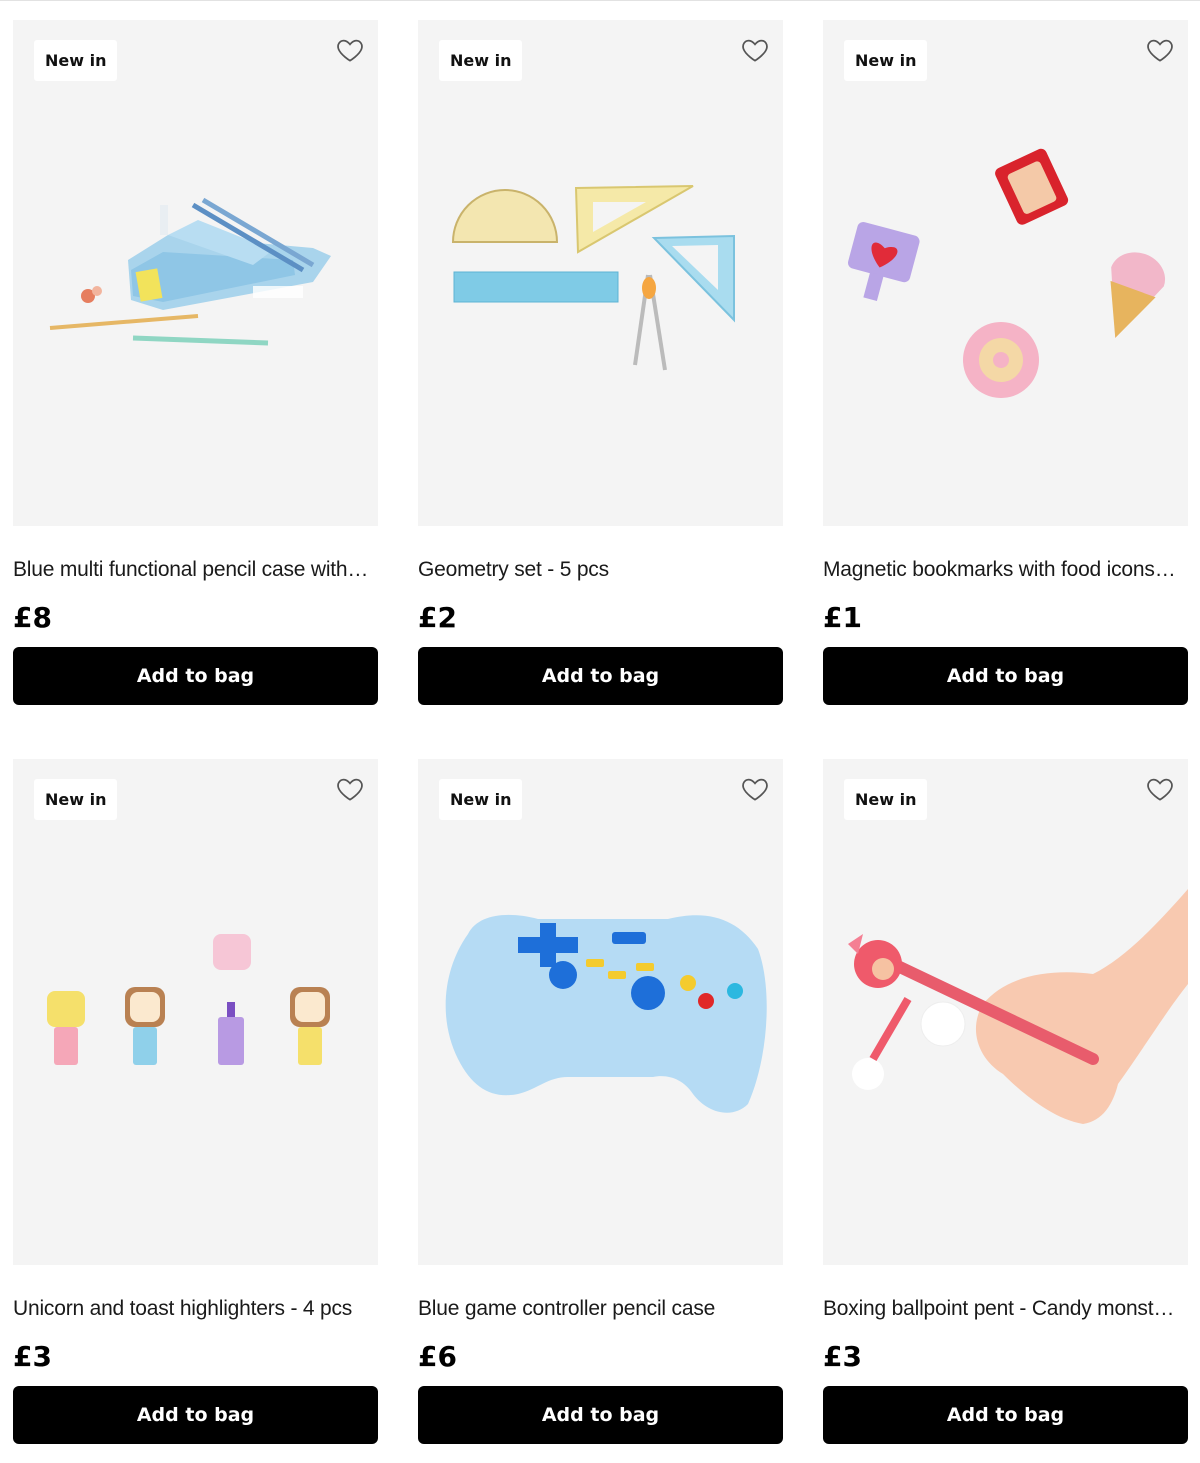 Image resolution: width=1200 pixels, height=1463 pixels. Describe the element at coordinates (593, 278) in the screenshot. I see `geometry-set-image` at that location.